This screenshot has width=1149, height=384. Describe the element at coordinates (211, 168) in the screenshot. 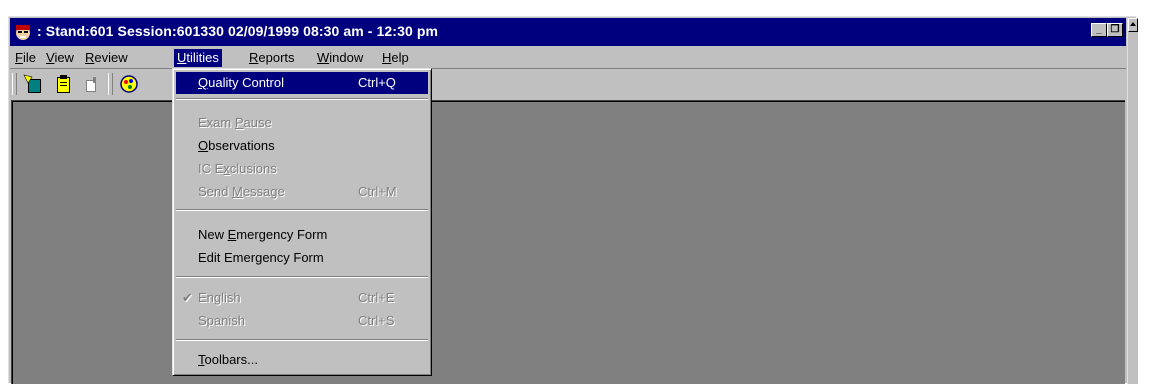

I see `label-text: IC E` at that location.